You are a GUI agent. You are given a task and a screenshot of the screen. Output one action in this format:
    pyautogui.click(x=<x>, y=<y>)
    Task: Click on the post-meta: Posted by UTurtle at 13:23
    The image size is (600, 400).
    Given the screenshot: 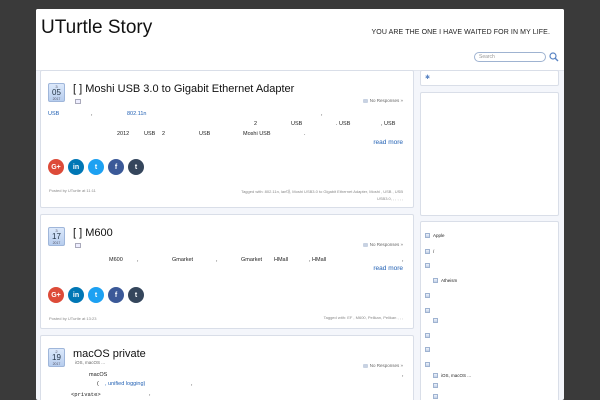 What is the action you would take?
    pyautogui.click(x=73, y=318)
    